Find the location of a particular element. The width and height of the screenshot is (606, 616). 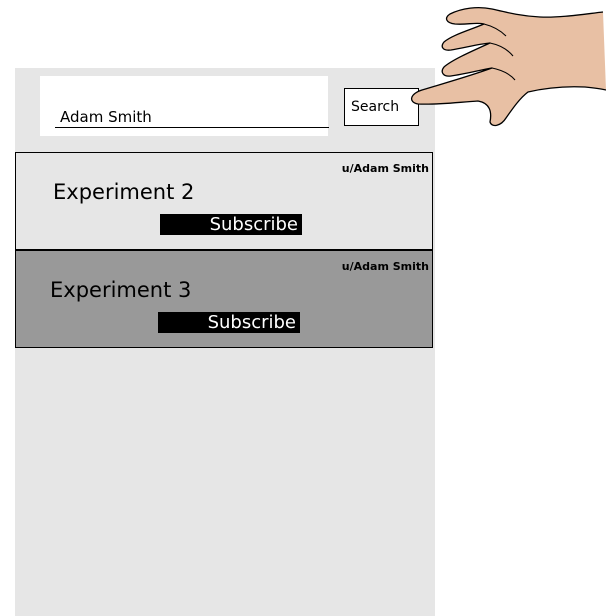

result-title: Experiment 3 is located at coordinates (120, 290).